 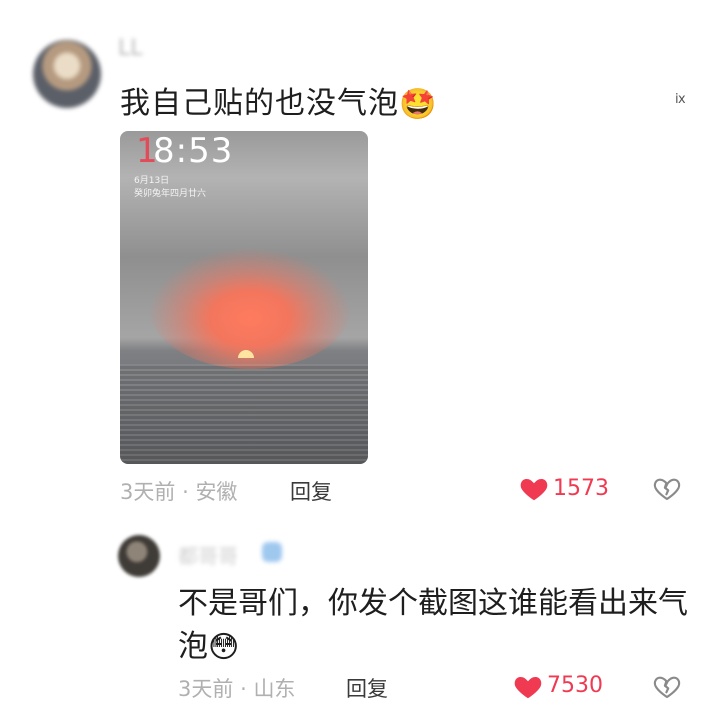 I want to click on comment-text: 我自己贴的也没气泡🤩, so click(x=279, y=104).